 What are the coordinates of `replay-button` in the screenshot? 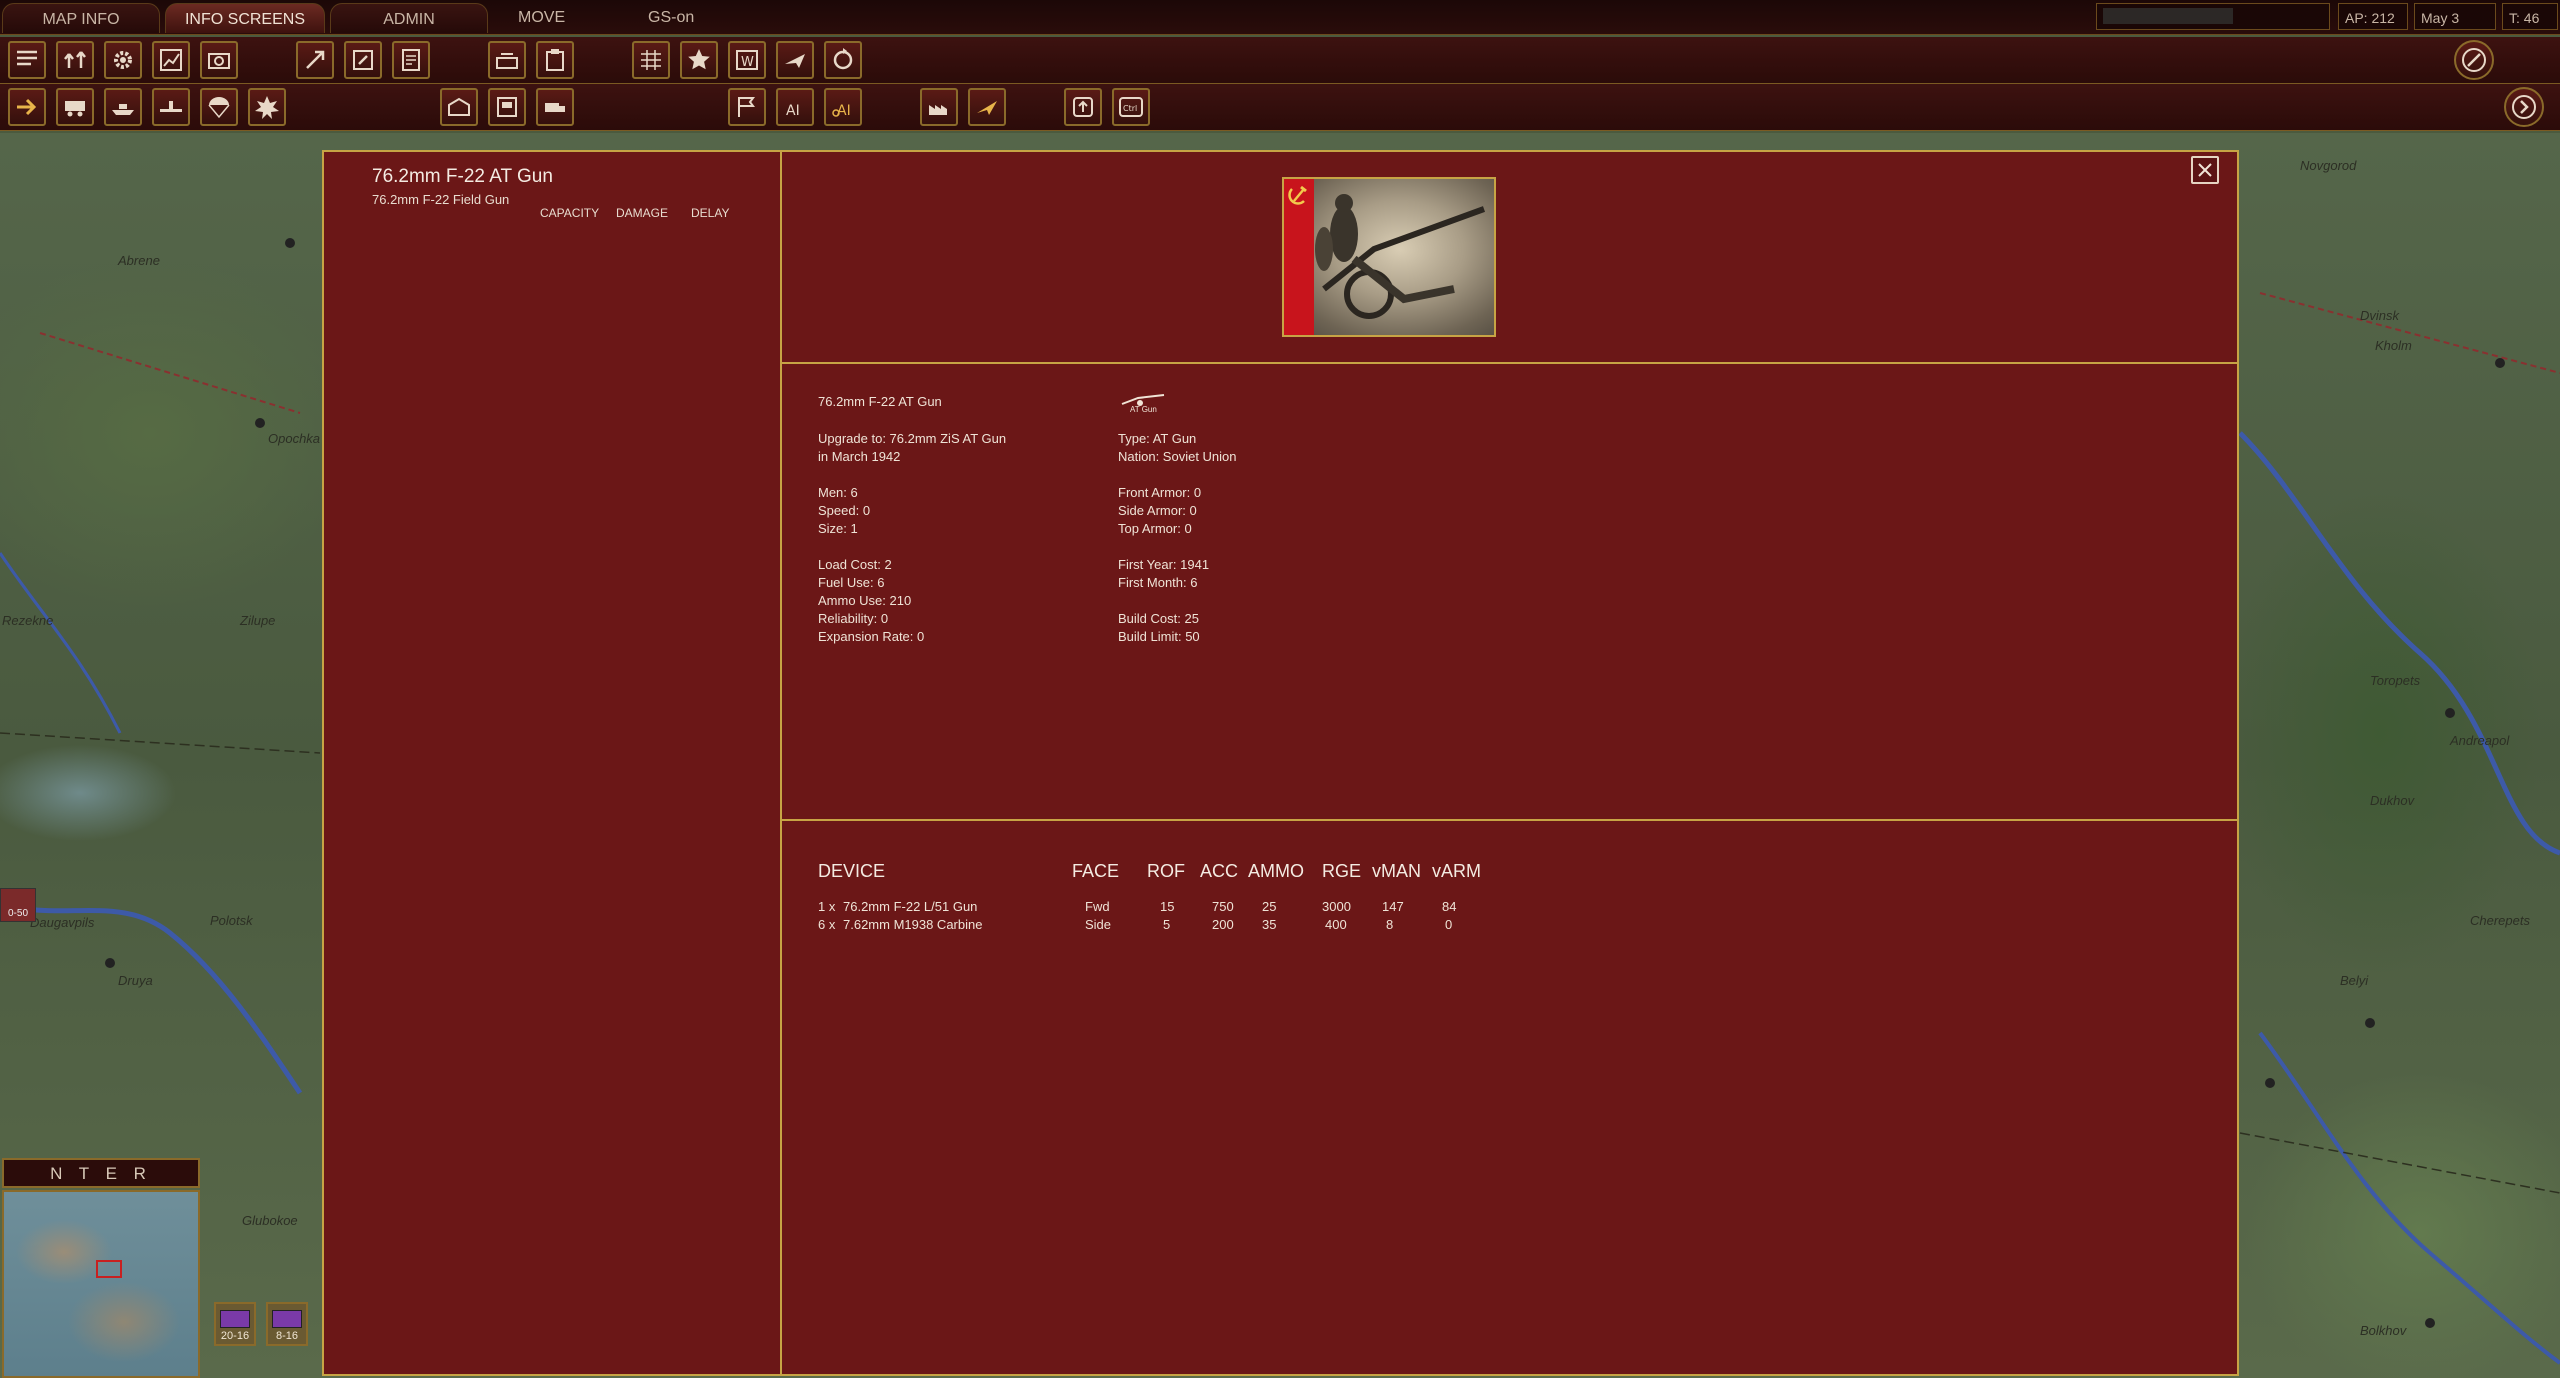 It's located at (843, 60).